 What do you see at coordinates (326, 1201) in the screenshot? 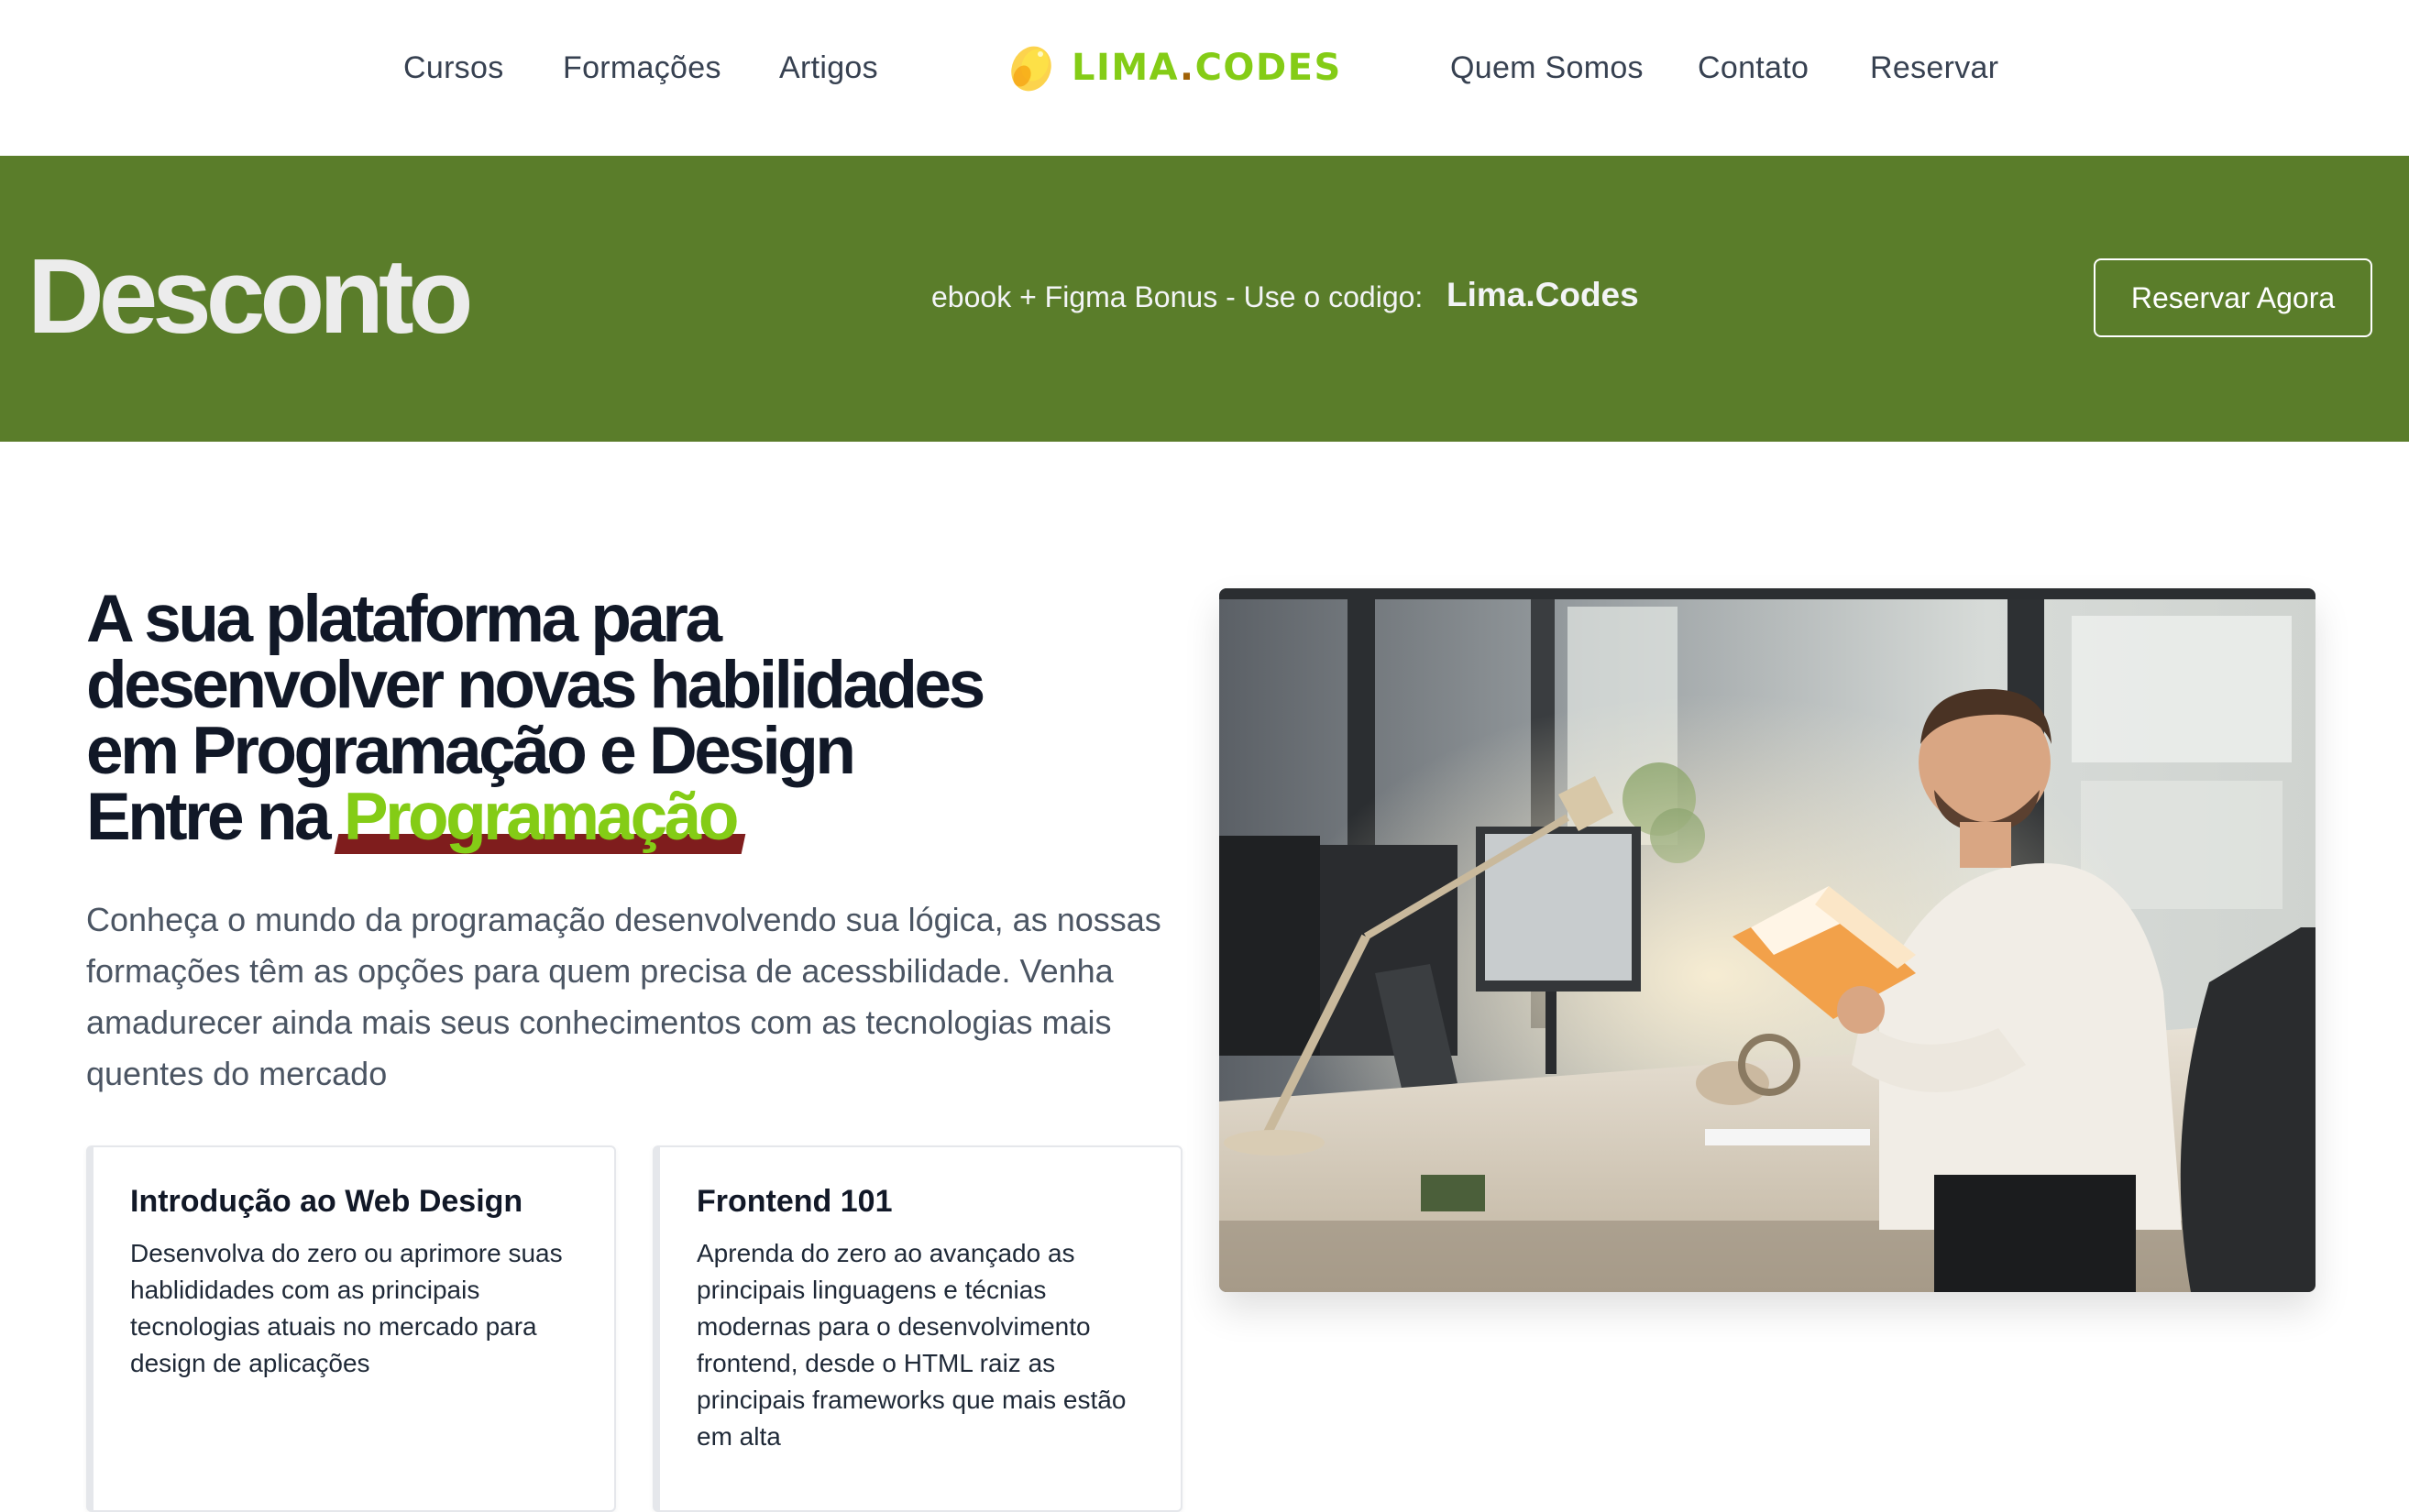
I see `course-card-title: Introdução ao Web Design` at bounding box center [326, 1201].